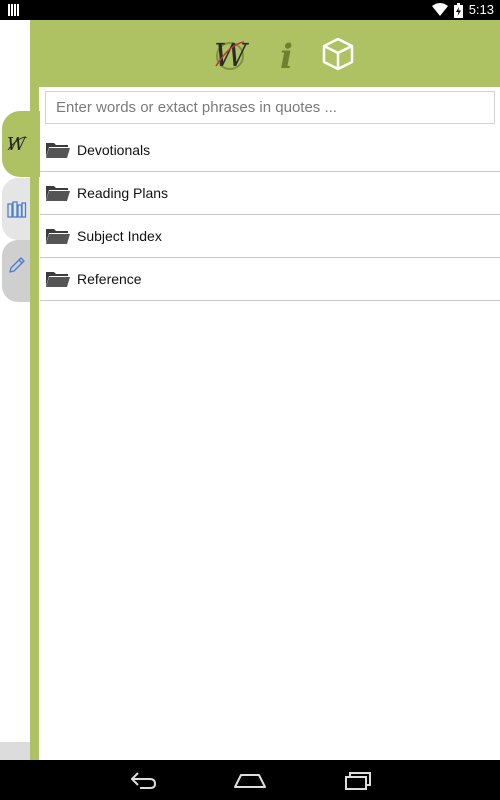 The height and width of the screenshot is (800, 500). What do you see at coordinates (270, 193) in the screenshot?
I see `list-item-reading-plans: Reading Plans` at bounding box center [270, 193].